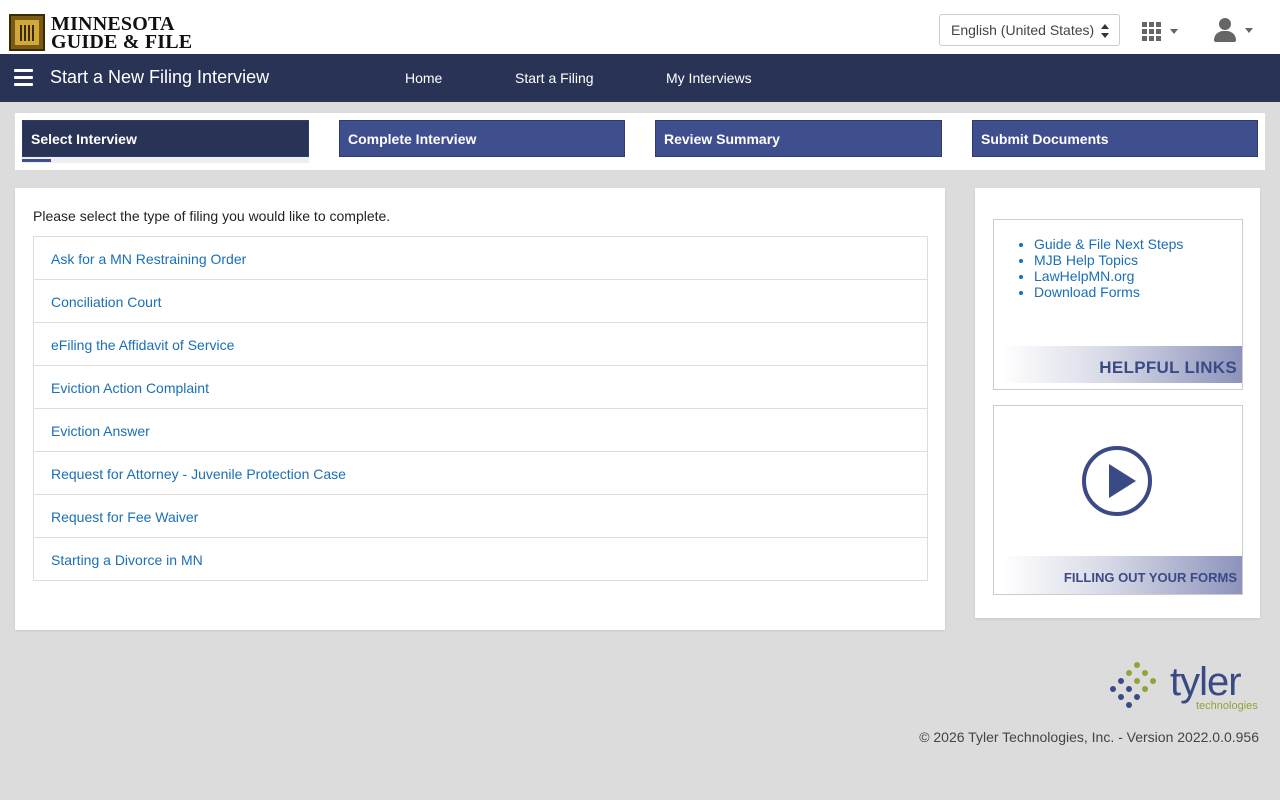 The width and height of the screenshot is (1280, 800). I want to click on logo-text: MINNESOTA GUIDE & FILE, so click(122, 32).